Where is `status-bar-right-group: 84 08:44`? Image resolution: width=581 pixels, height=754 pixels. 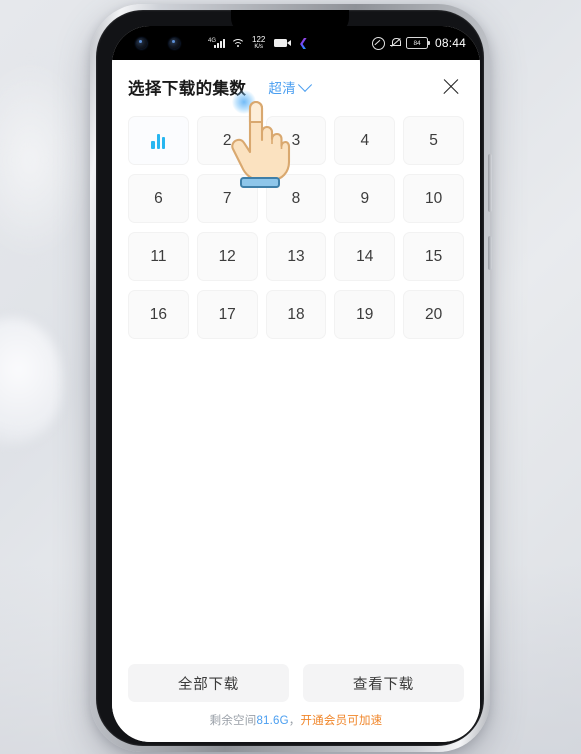
status-bar-right-group: 84 08:44 is located at coordinates (418, 43).